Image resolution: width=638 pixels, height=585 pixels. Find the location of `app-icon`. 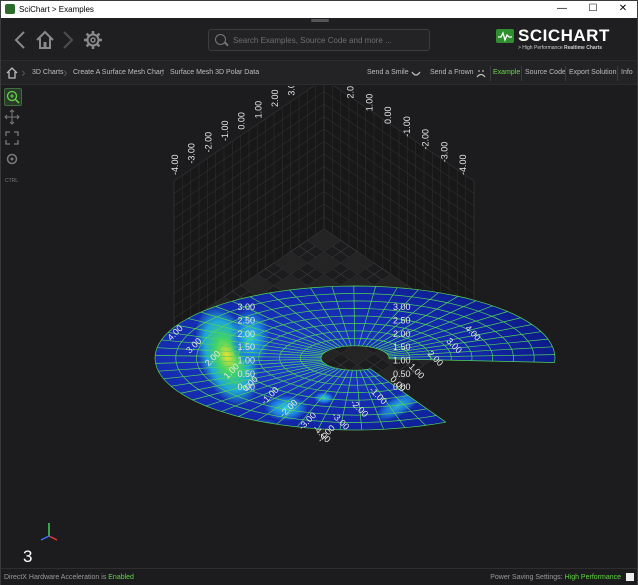

app-icon is located at coordinates (10, 9).